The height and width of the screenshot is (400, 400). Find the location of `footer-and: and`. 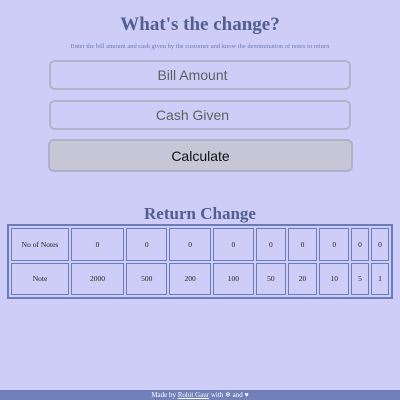

footer-and: and is located at coordinates (237, 395).